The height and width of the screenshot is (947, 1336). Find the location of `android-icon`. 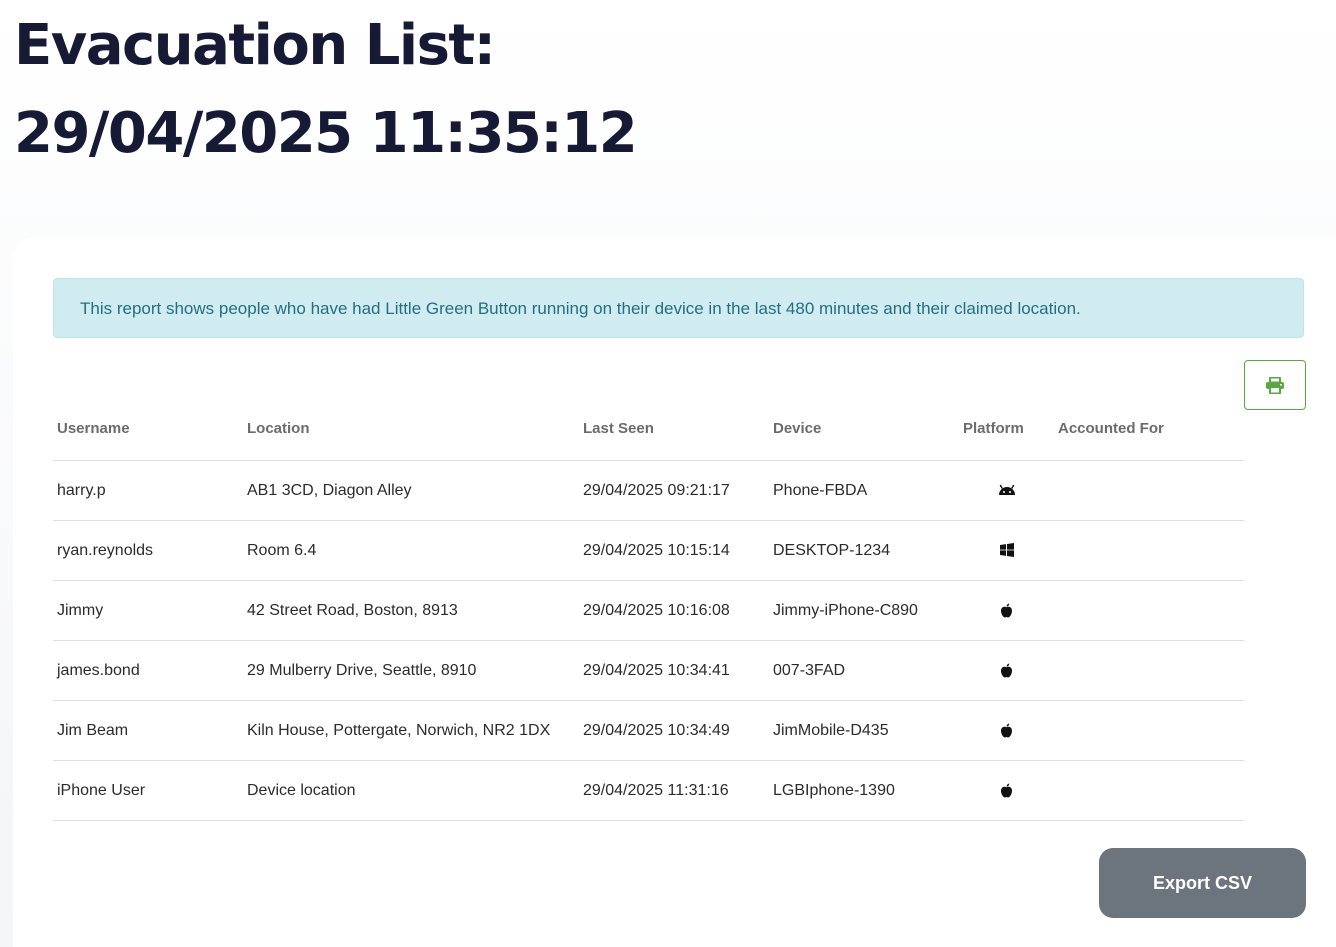

android-icon is located at coordinates (1006, 490).